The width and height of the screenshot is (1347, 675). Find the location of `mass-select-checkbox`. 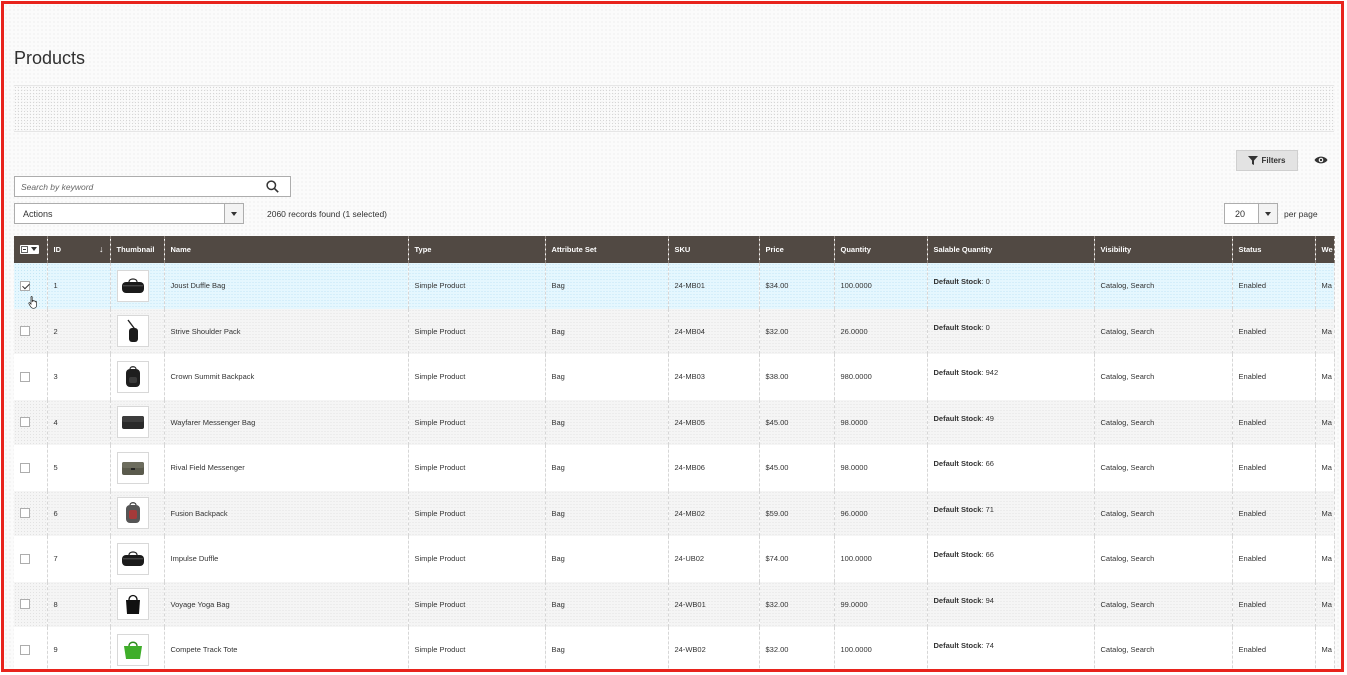

mass-select-checkbox is located at coordinates (29, 249).